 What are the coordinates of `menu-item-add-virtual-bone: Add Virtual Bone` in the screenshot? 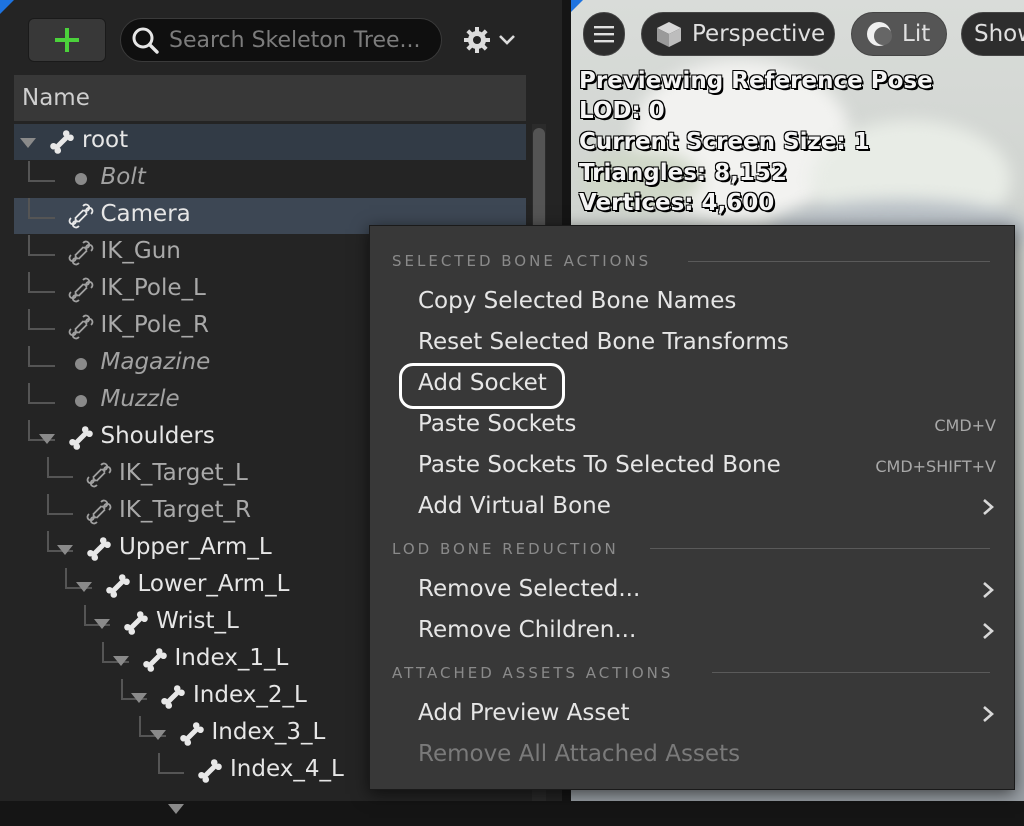 It's located at (692, 507).